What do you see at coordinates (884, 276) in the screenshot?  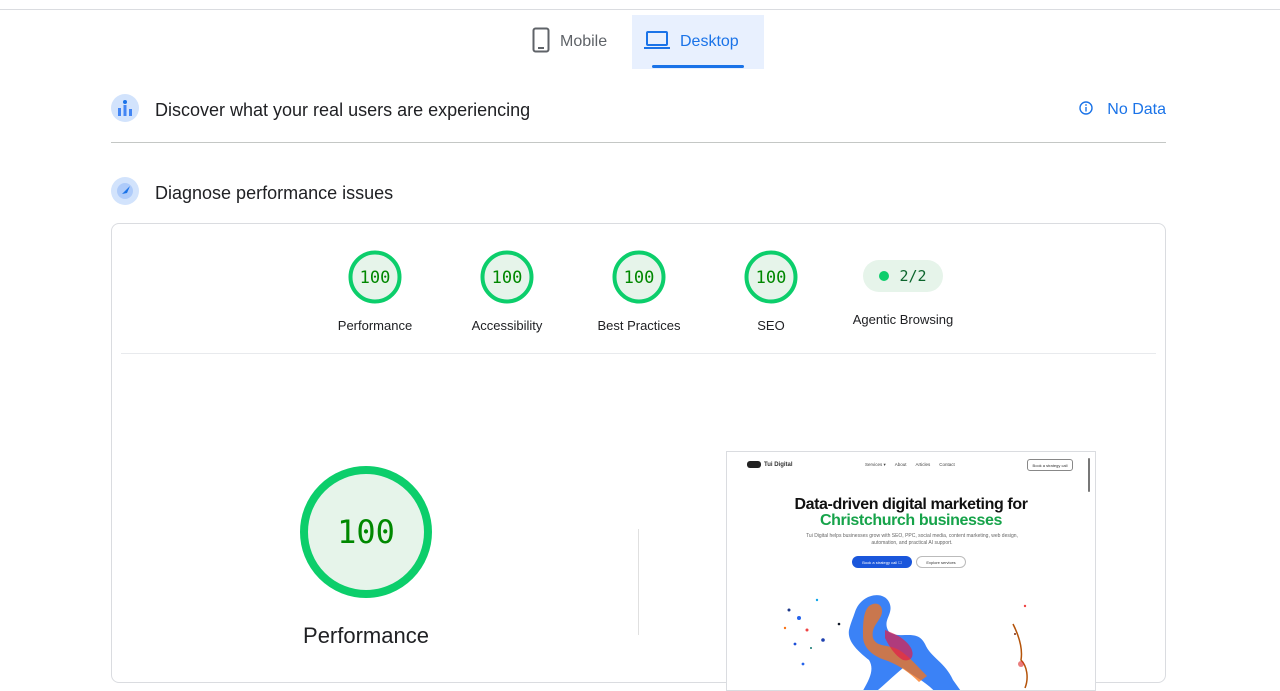 I see `pass-dot-icon` at bounding box center [884, 276].